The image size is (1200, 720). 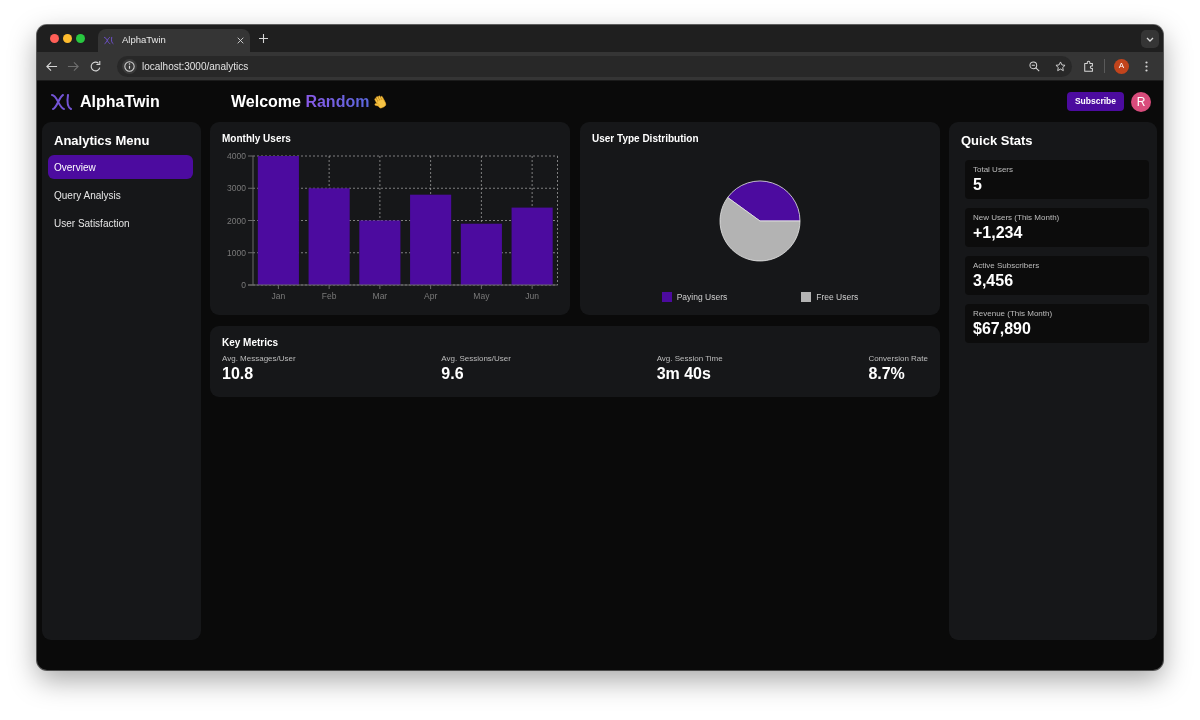 What do you see at coordinates (898, 358) in the screenshot?
I see `metric-label: Conversion Rate` at bounding box center [898, 358].